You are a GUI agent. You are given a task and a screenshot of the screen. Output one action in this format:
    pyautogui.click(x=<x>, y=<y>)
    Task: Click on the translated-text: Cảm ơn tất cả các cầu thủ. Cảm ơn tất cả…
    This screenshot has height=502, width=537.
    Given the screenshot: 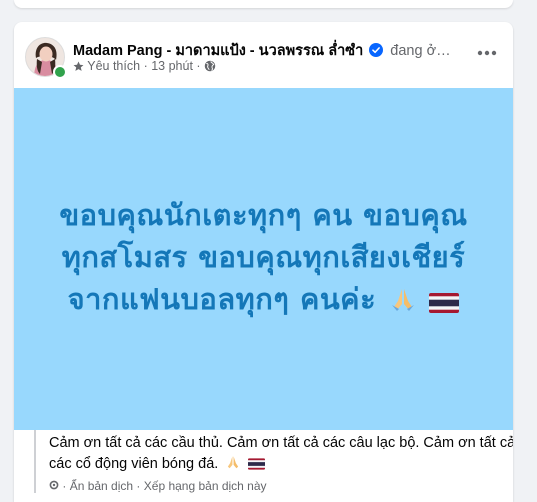 What is the action you would take?
    pyautogui.click(x=281, y=455)
    